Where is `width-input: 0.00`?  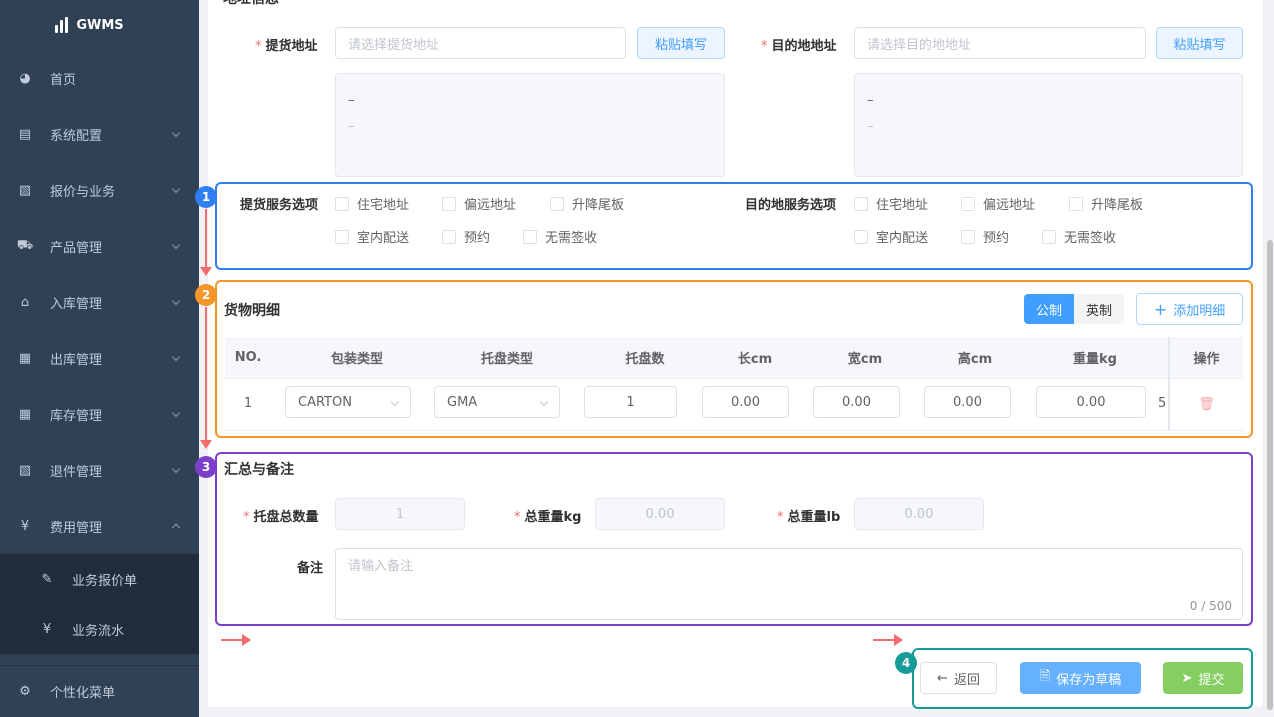
width-input: 0.00 is located at coordinates (856, 402).